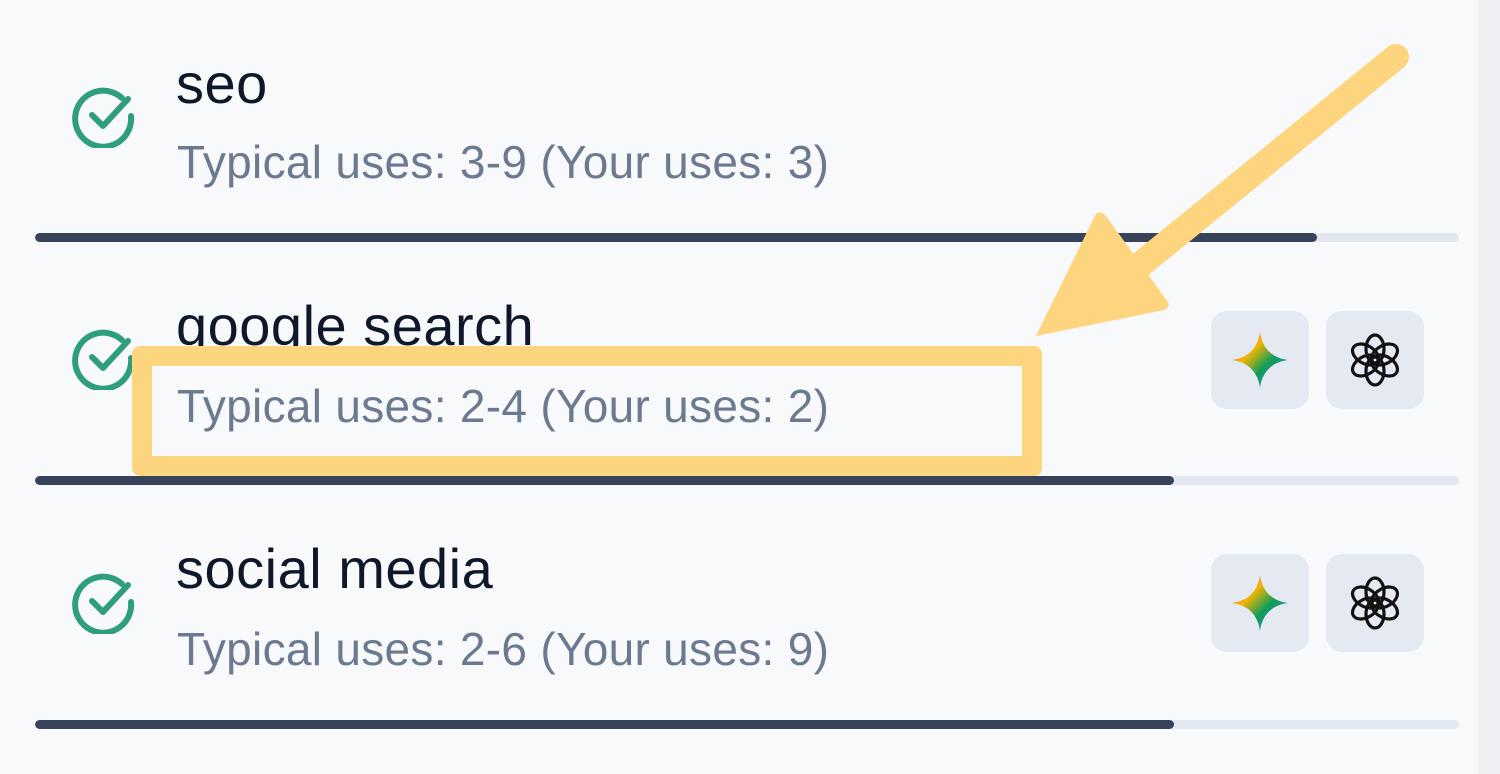 This screenshot has height=774, width=1500. Describe the element at coordinates (587, 411) in the screenshot. I see `annotation-highlight-box` at that location.